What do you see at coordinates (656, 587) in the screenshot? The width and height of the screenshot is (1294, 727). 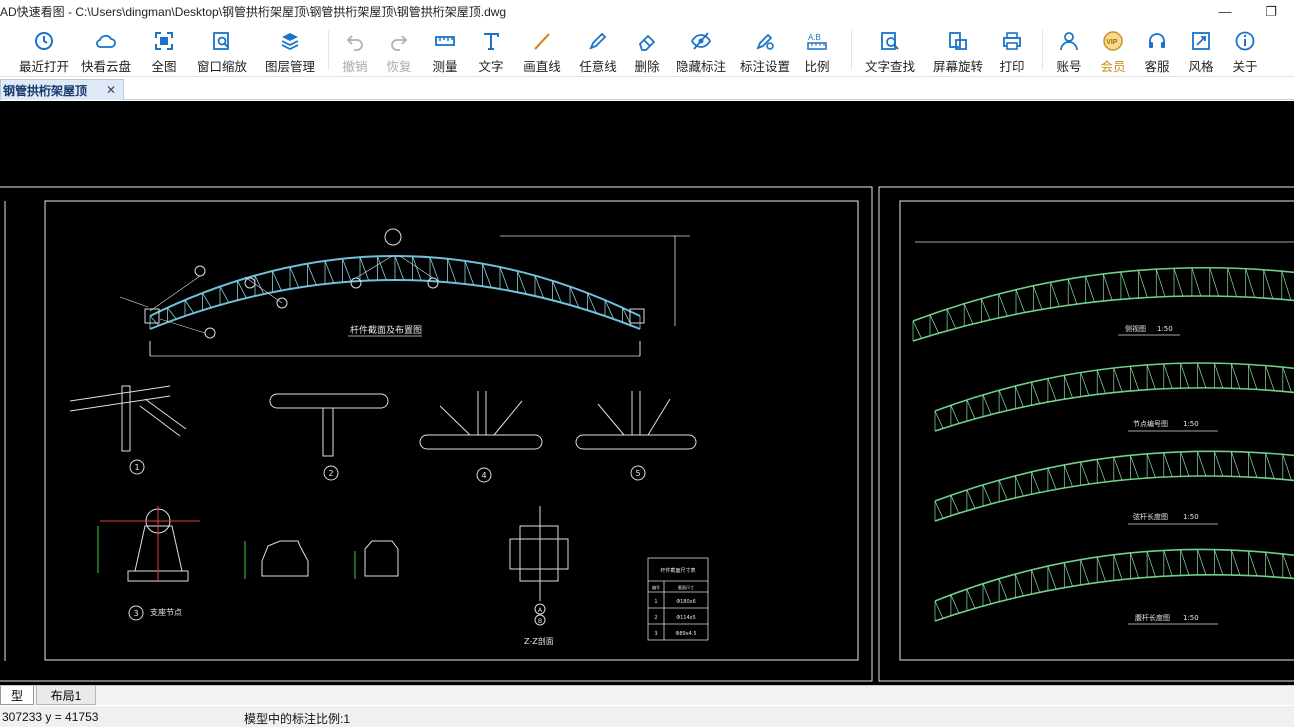 I see `table-header-no: 编号` at bounding box center [656, 587].